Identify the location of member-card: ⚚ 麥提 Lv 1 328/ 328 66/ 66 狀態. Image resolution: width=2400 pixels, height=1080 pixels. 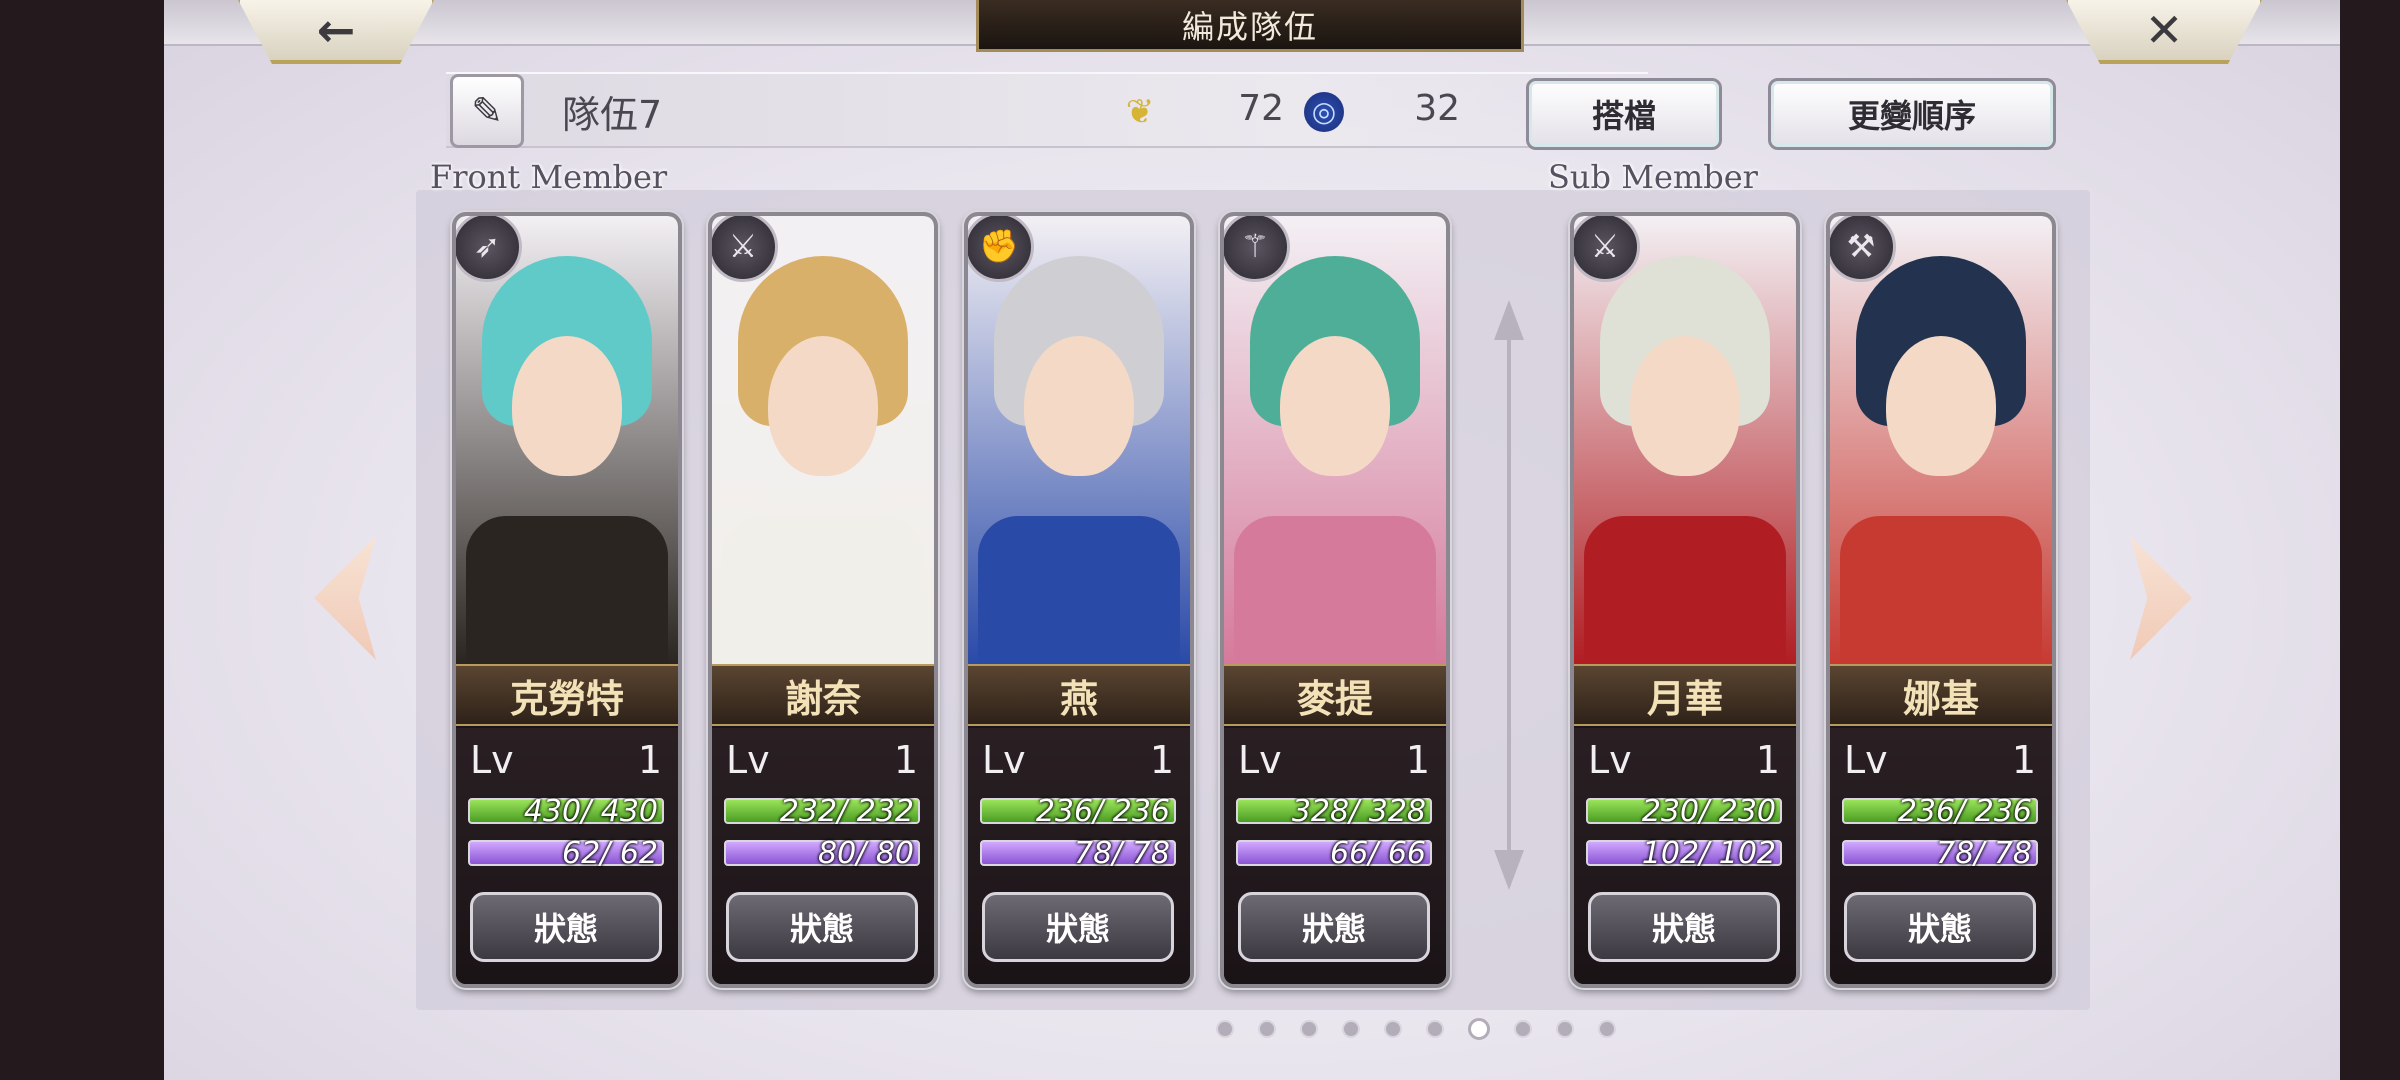
(1335, 600).